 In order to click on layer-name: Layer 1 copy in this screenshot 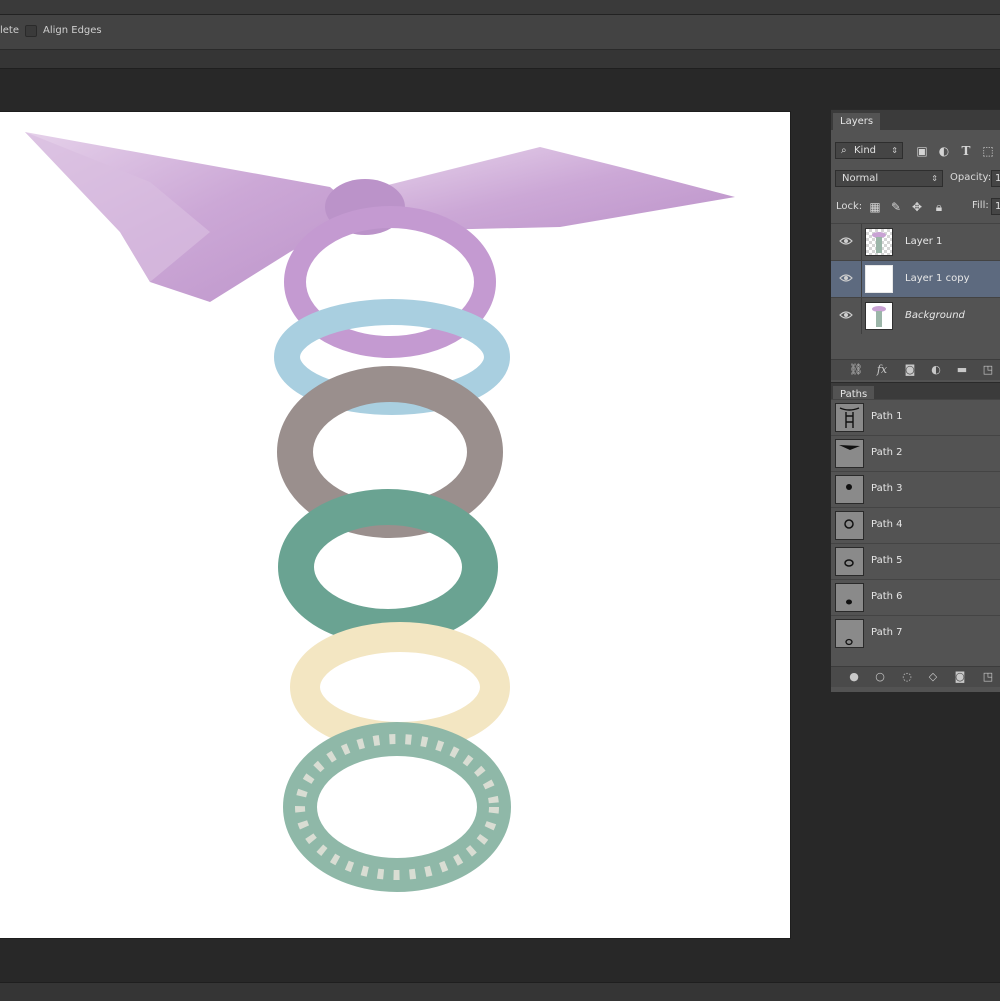, I will do `click(937, 278)`.